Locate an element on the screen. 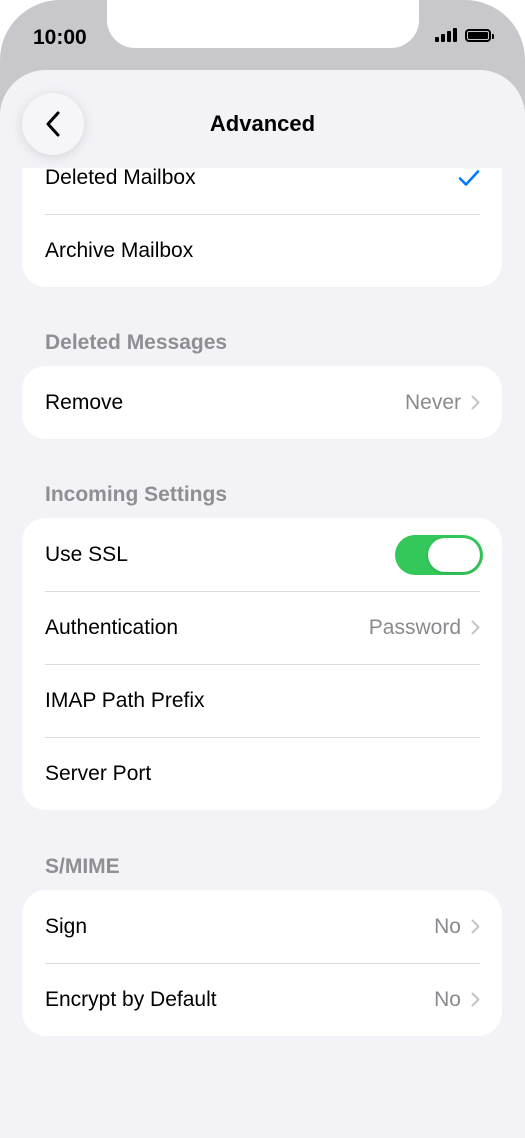  navigation-header: Advanced is located at coordinates (262, 119).